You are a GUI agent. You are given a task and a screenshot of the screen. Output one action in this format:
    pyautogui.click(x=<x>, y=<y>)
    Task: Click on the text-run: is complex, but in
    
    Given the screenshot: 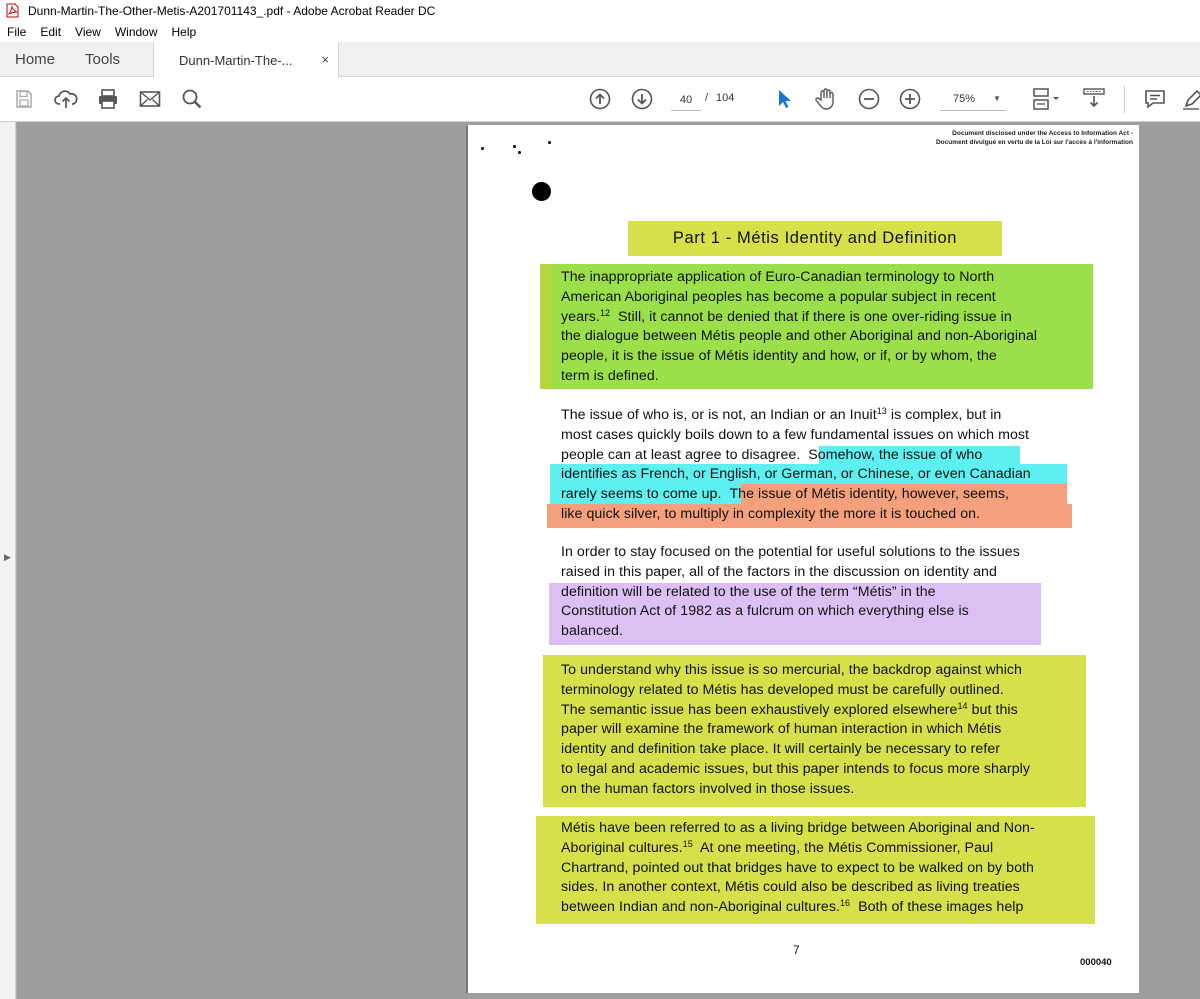 What is the action you would take?
    pyautogui.click(x=944, y=415)
    